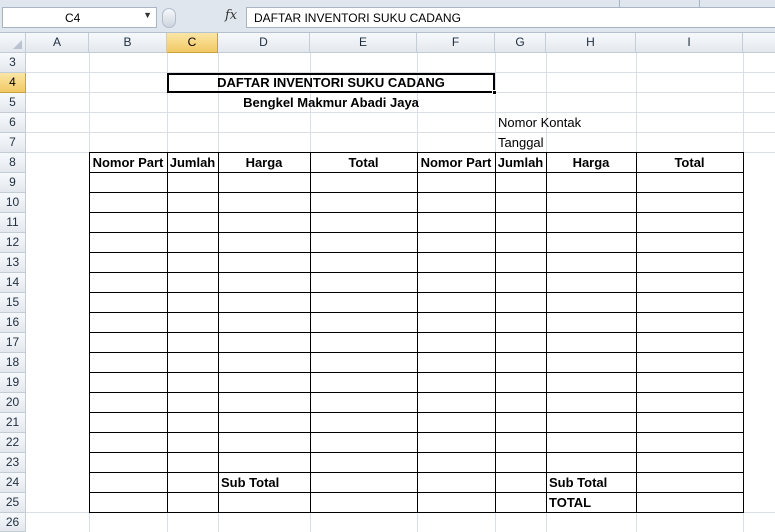 This screenshot has height=532, width=775. Describe the element at coordinates (363, 43) in the screenshot. I see `column-header-e: E` at that location.